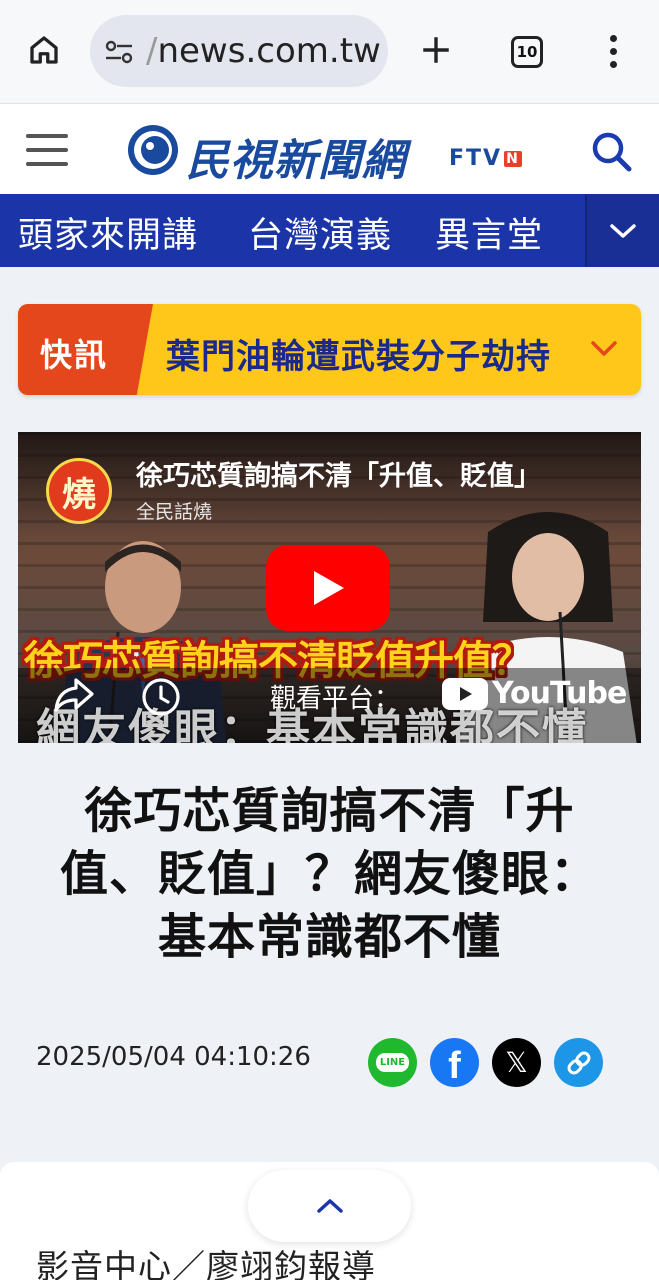 The image size is (659, 1280). I want to click on channel-avatar: 燒, so click(79, 491).